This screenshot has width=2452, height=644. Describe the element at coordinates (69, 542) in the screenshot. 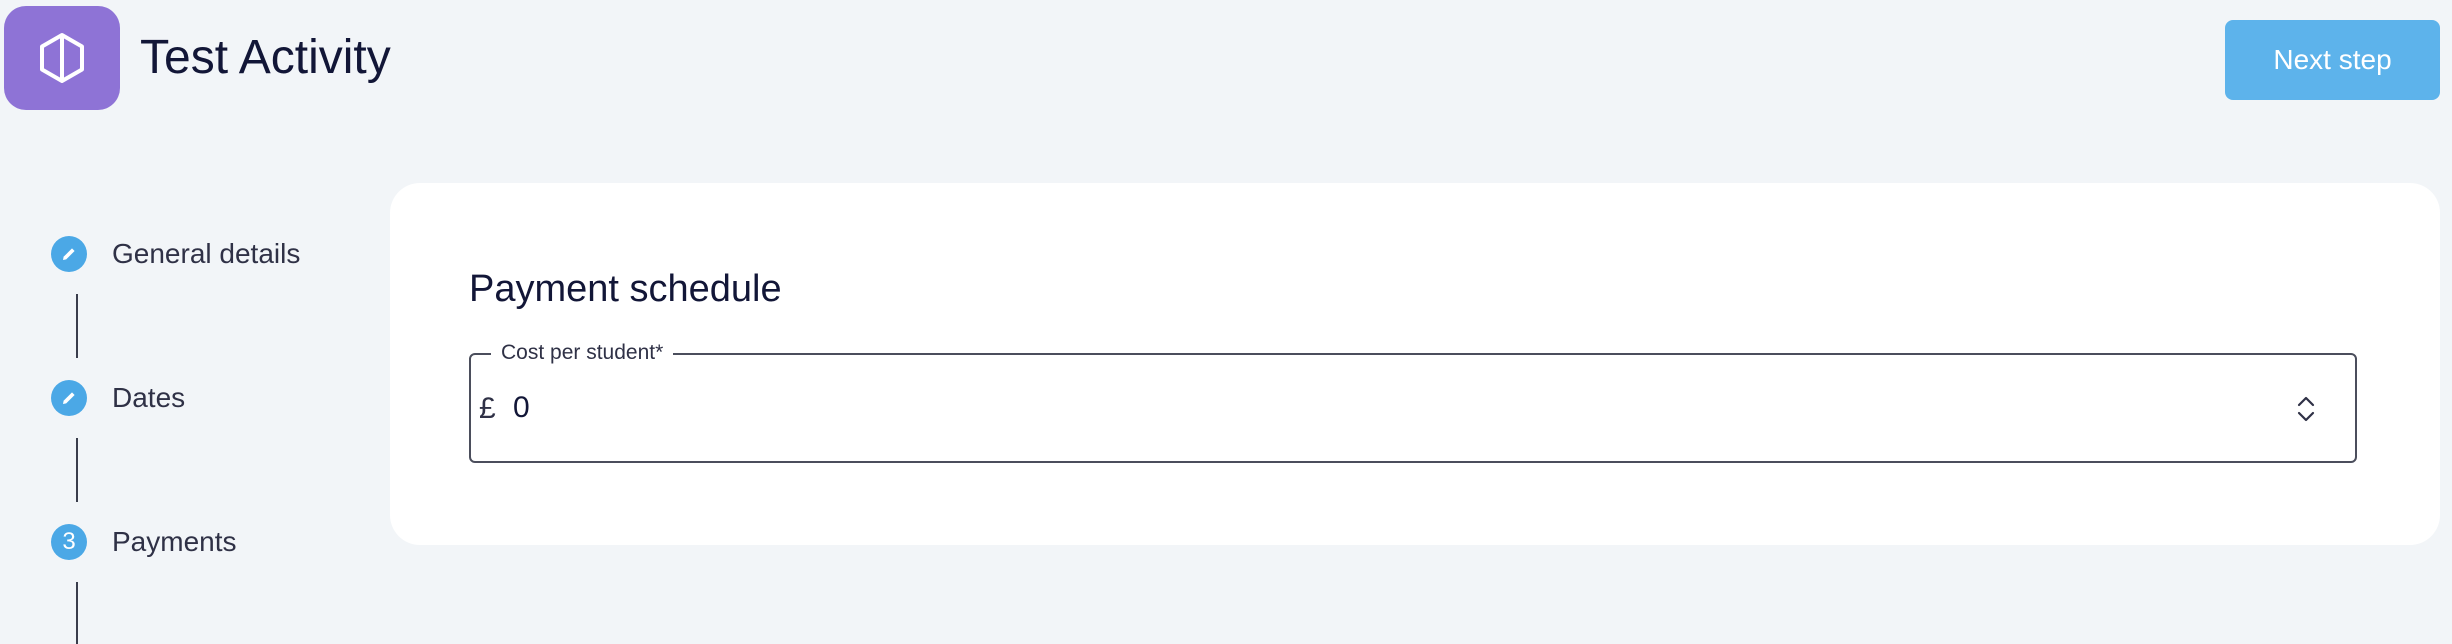

I see `step-payments-number: 3` at that location.